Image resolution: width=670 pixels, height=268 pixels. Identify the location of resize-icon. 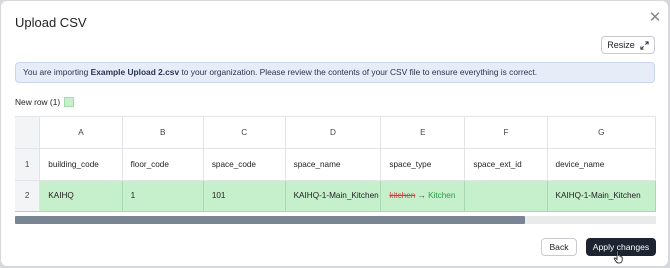
(644, 45).